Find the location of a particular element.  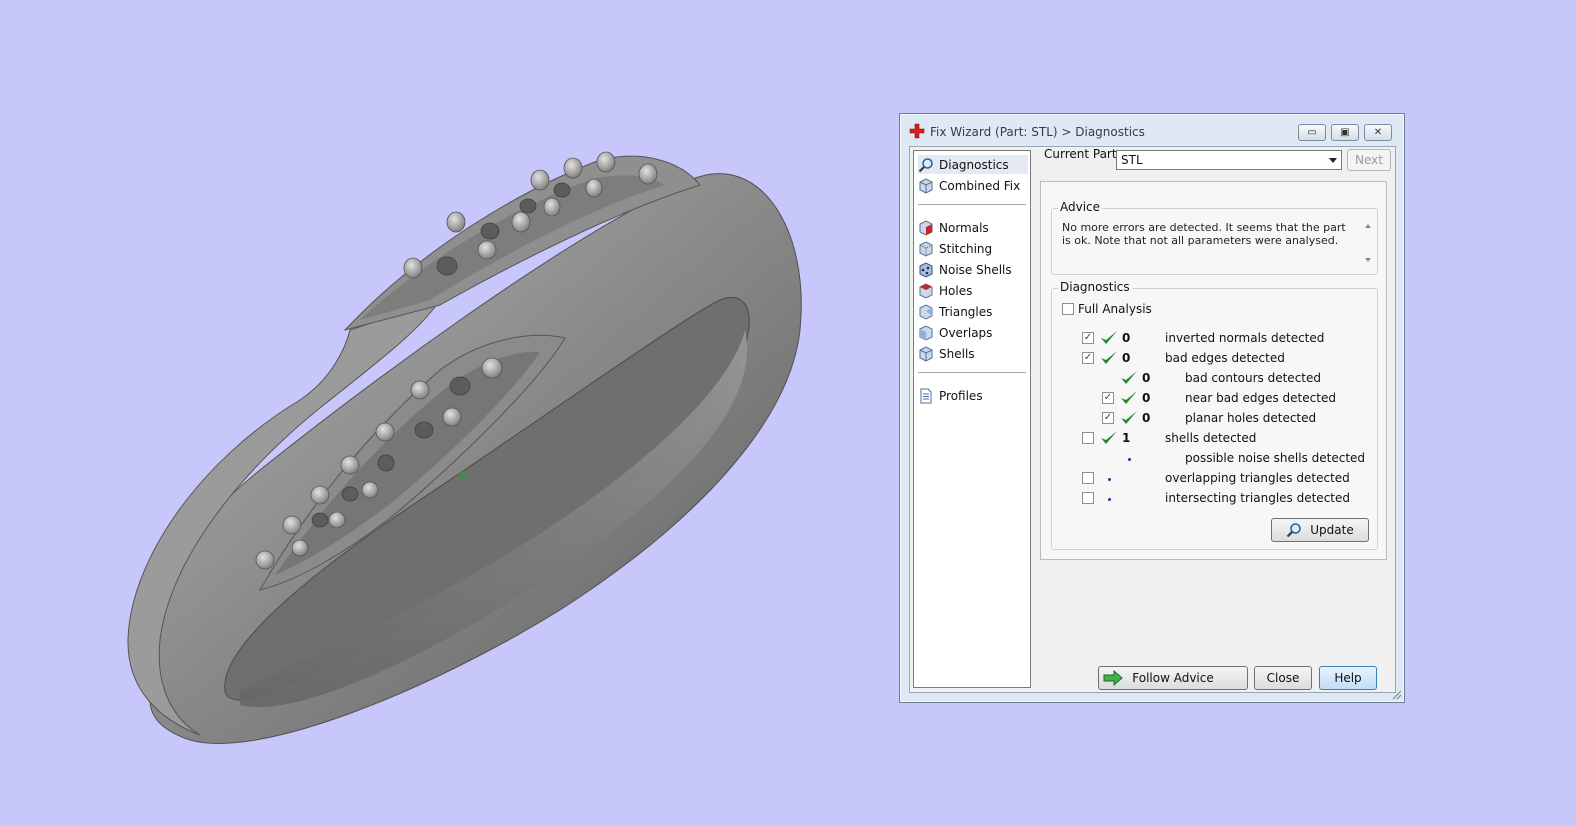

normals-cube-icon is located at coordinates (926, 227).